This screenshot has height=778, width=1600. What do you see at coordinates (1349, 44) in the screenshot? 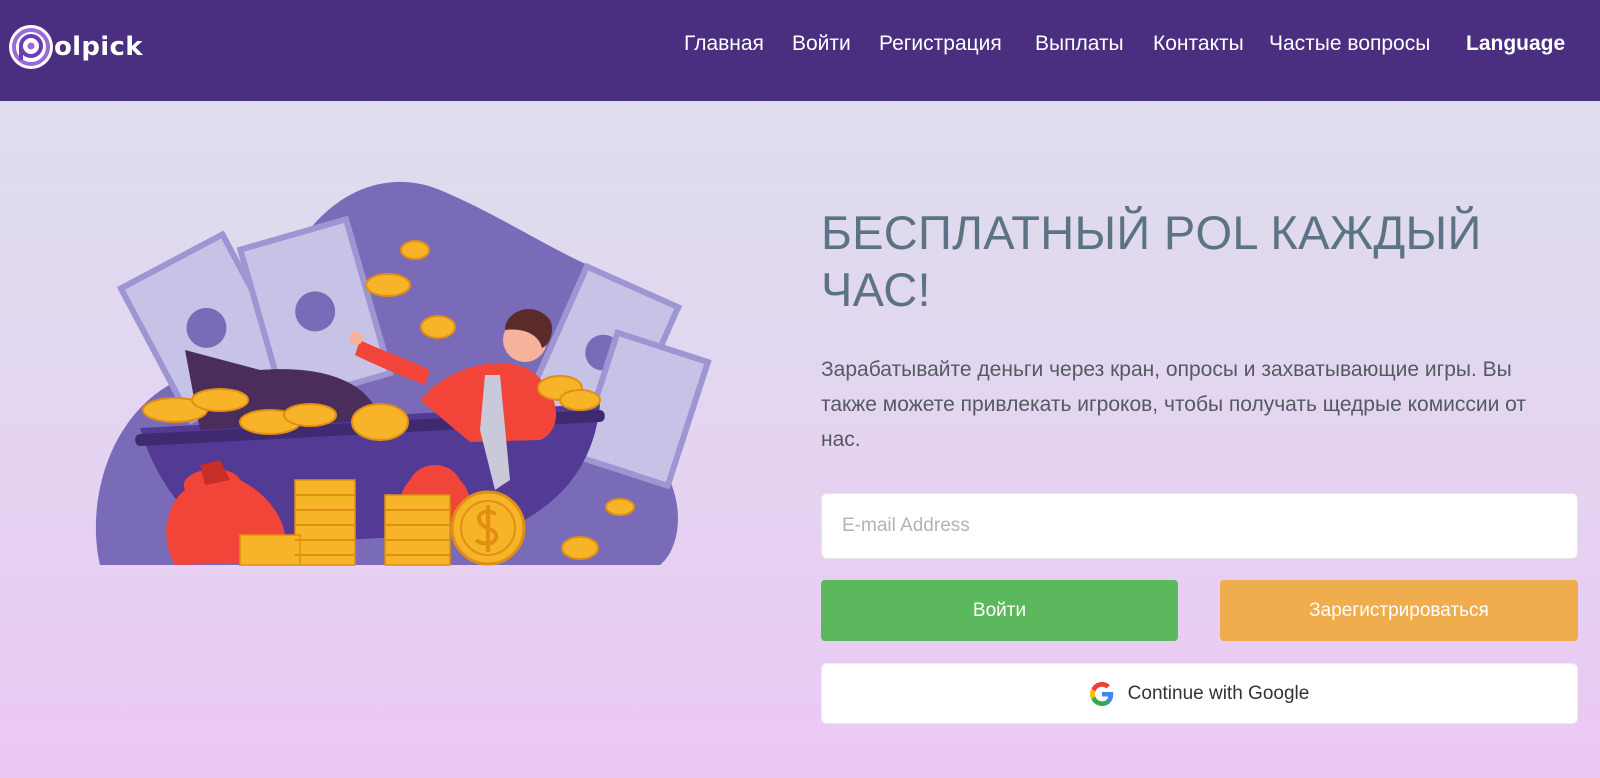
I see `nav-faq: Частые вопросы` at bounding box center [1349, 44].